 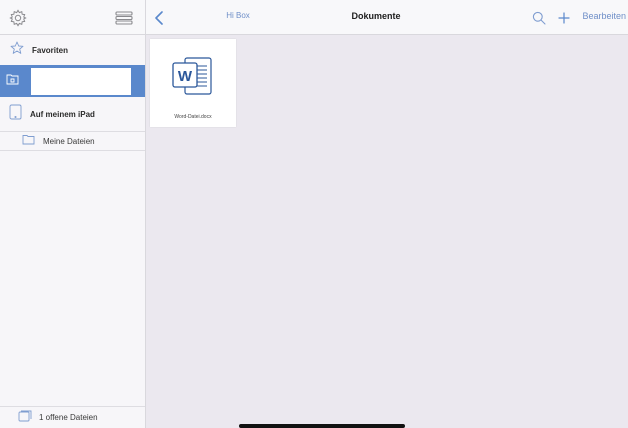 What do you see at coordinates (124, 18) in the screenshot?
I see `list-icon` at bounding box center [124, 18].